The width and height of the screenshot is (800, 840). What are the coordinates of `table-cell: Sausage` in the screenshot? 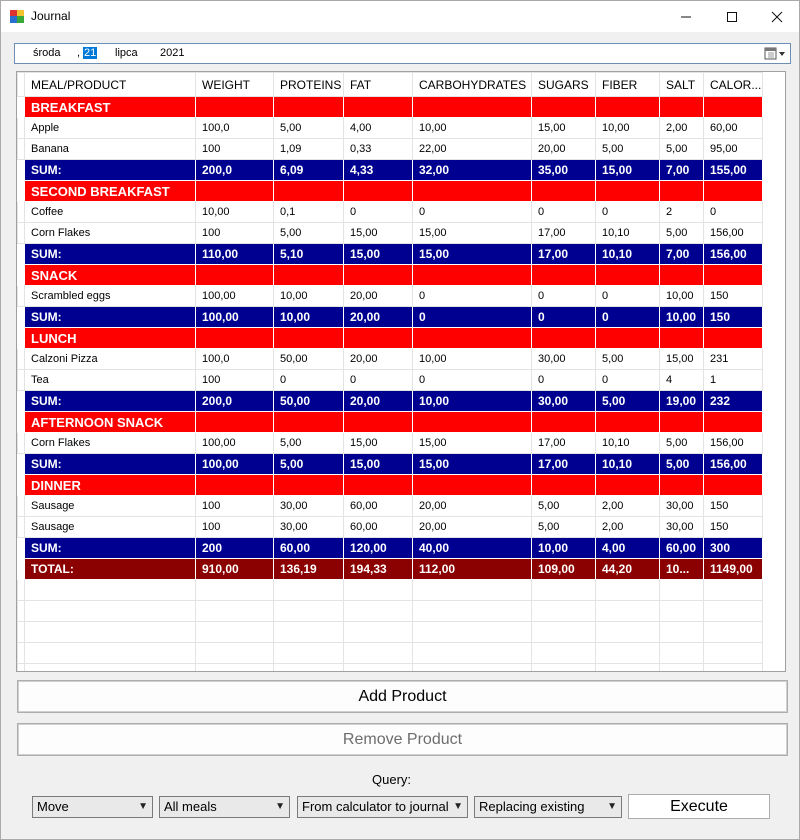 It's located at (110, 527).